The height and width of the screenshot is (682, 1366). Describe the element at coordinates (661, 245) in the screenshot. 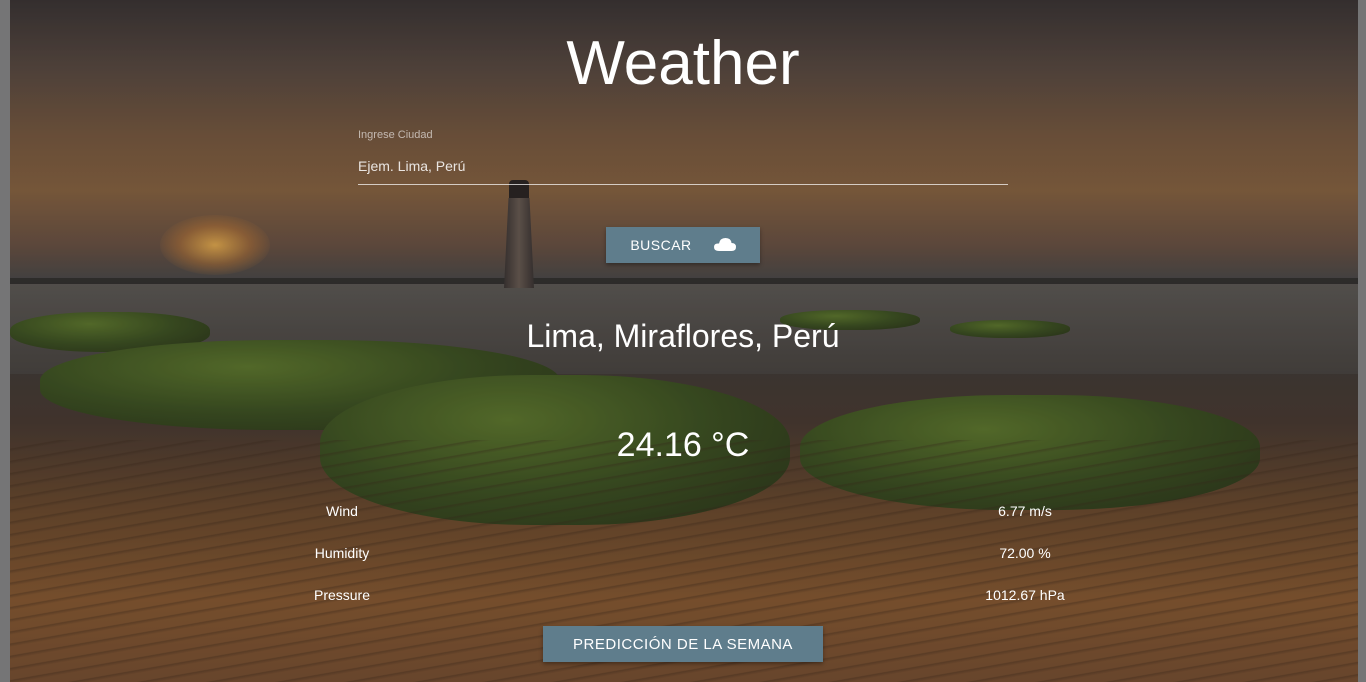

I see `search-button-label: BUSCAR` at that location.